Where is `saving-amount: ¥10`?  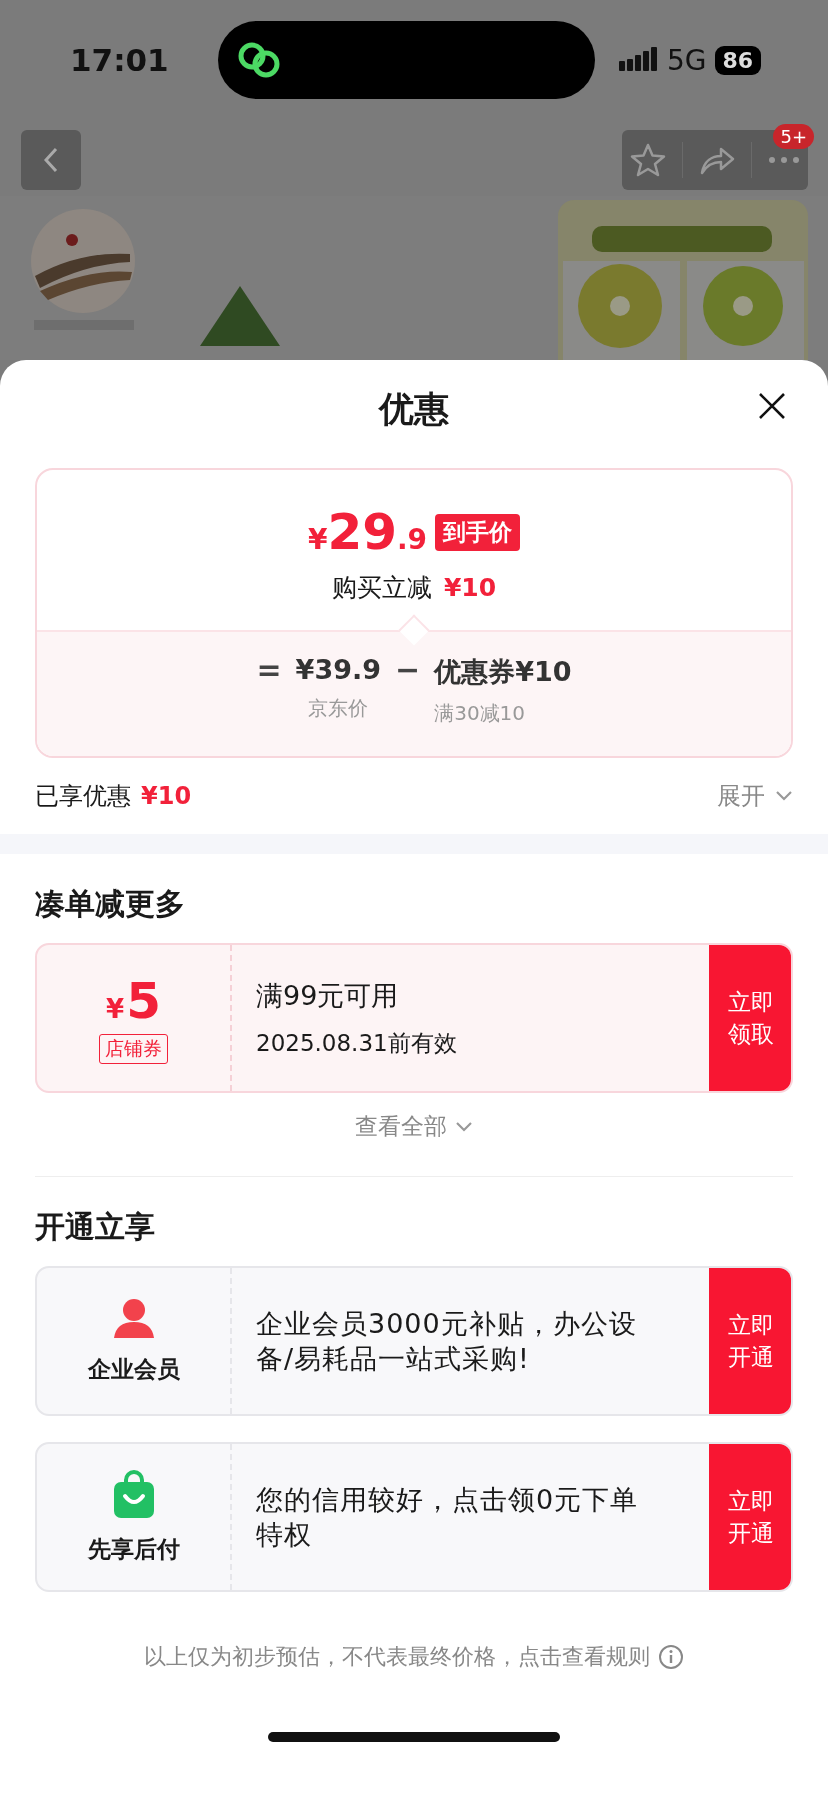
saving-amount: ¥10 is located at coordinates (470, 587).